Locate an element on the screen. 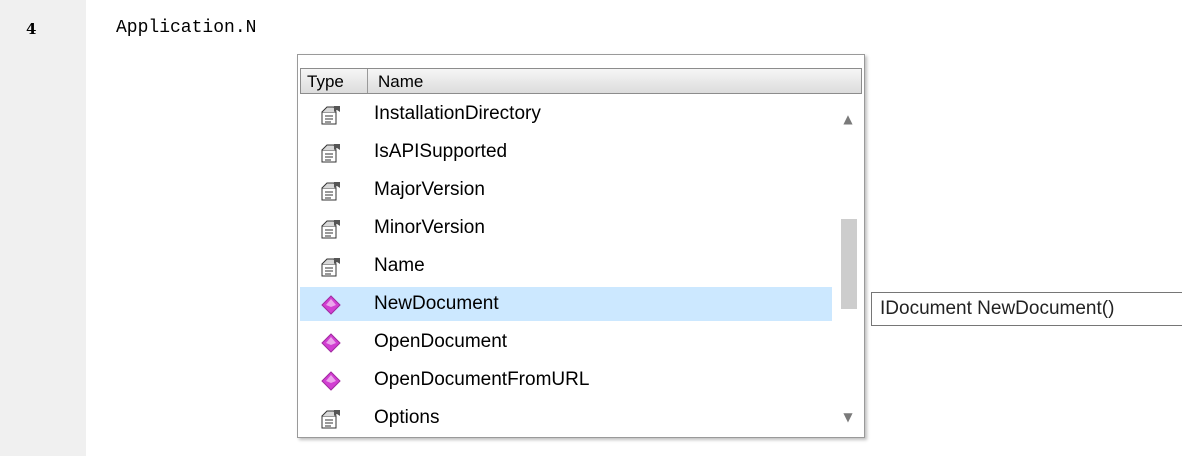 This screenshot has width=1182, height=456. completion-item-label: Options is located at coordinates (407, 417).